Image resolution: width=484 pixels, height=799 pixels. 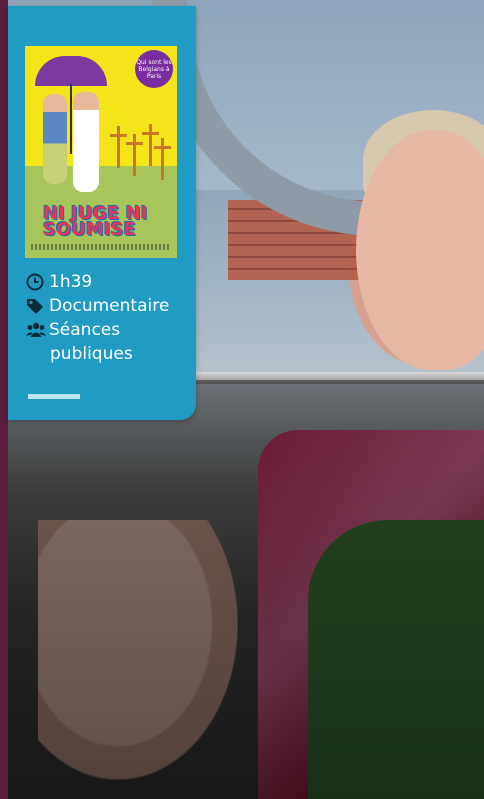 What do you see at coordinates (71, 71) in the screenshot?
I see `poster-umbrella` at bounding box center [71, 71].